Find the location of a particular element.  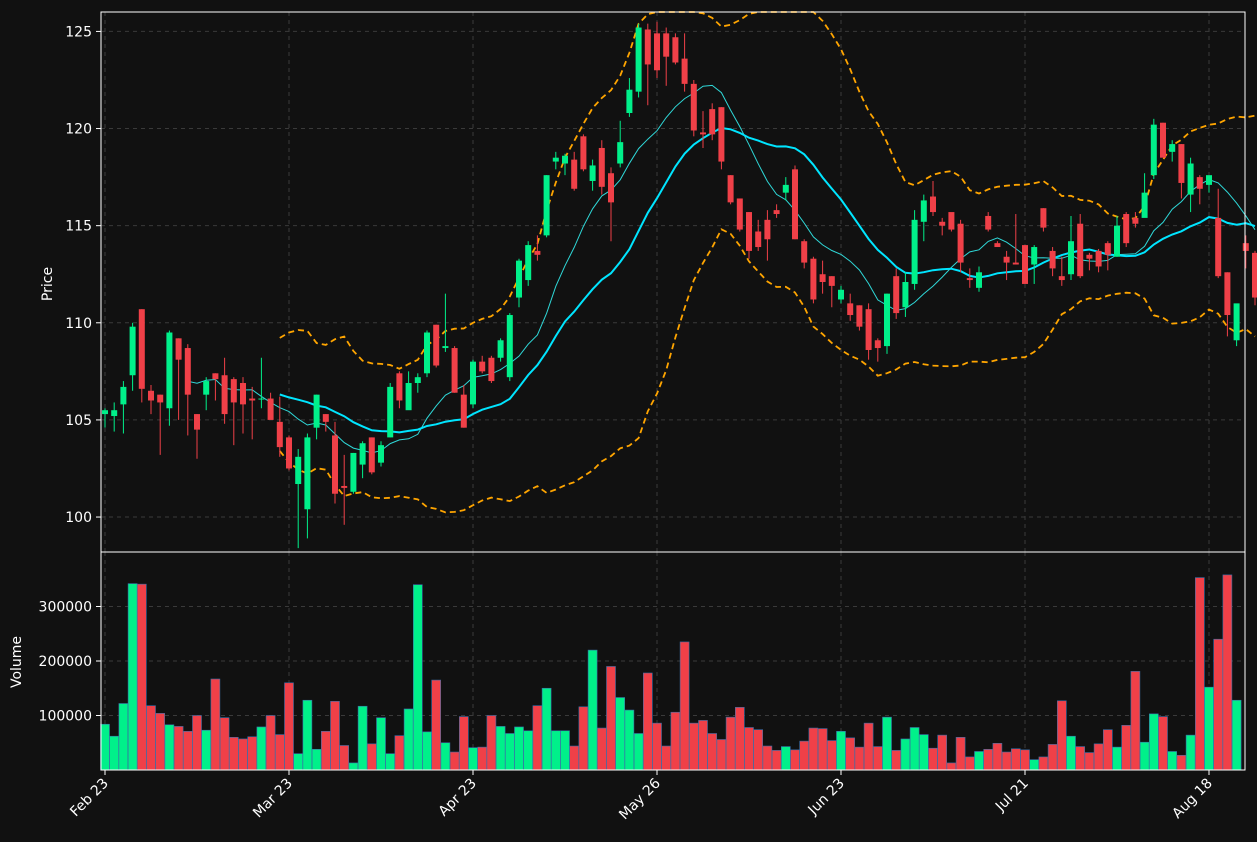

volume-tick-label: 100000 is located at coordinates (65, 717).